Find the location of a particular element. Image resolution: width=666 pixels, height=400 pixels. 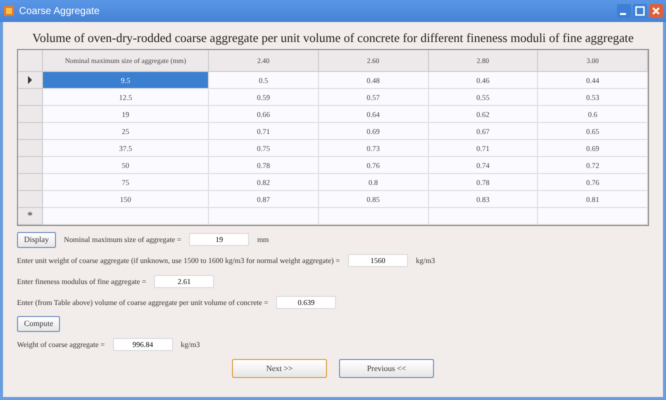

header-corner is located at coordinates (30, 61).